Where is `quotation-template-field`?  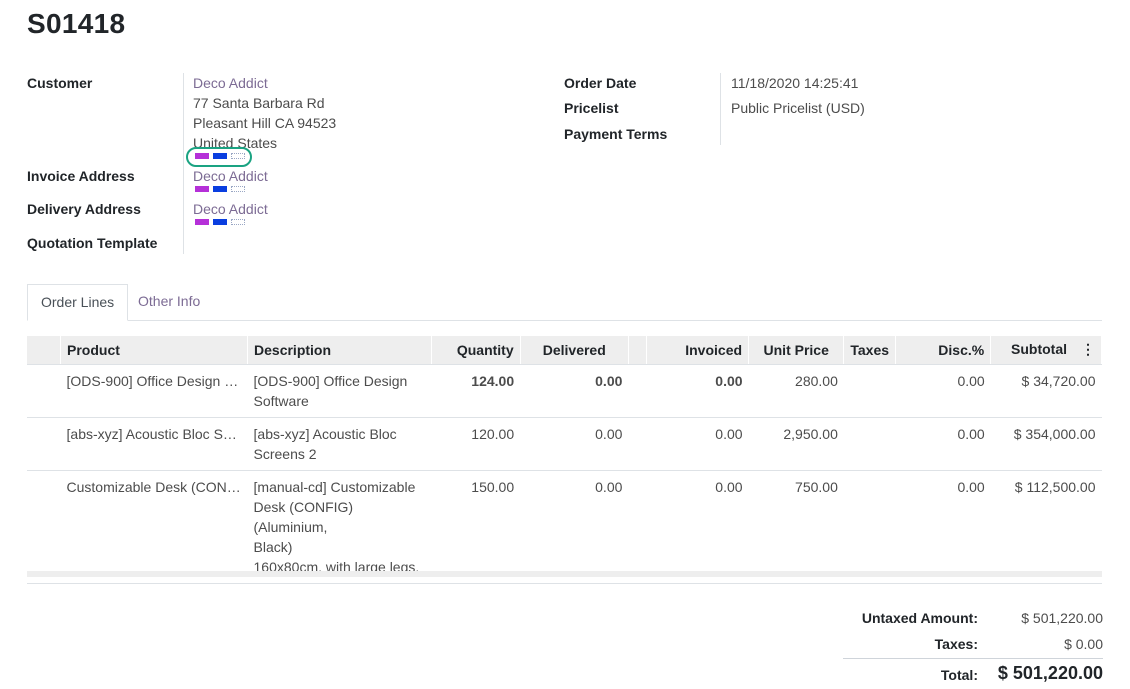
quotation-template-field is located at coordinates (293, 244).